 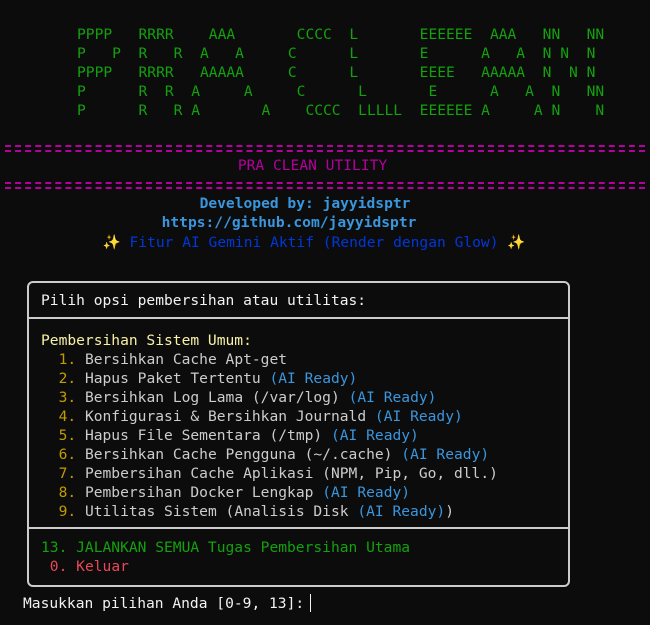 I want to click on github-link: https://github.com/jayyidsptr, so click(x=289, y=222).